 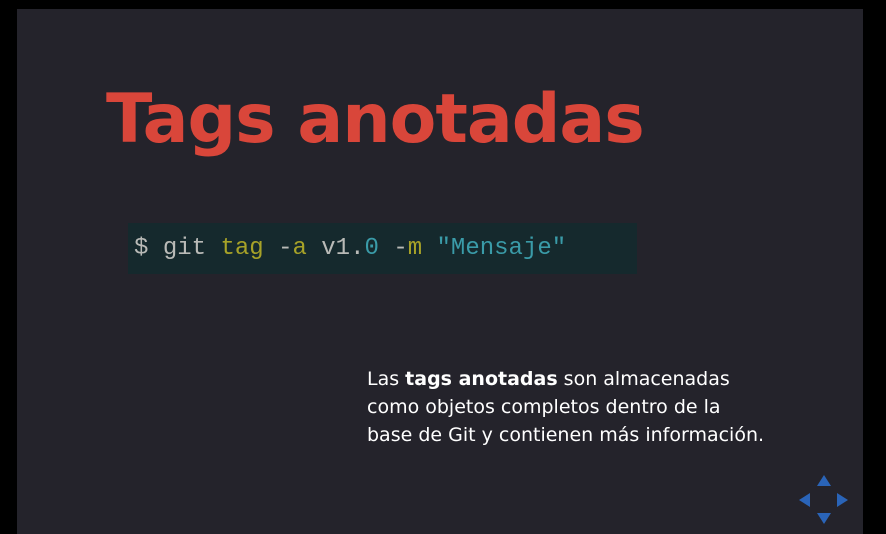 What do you see at coordinates (141, 248) in the screenshot?
I see `code-prompt: $` at bounding box center [141, 248].